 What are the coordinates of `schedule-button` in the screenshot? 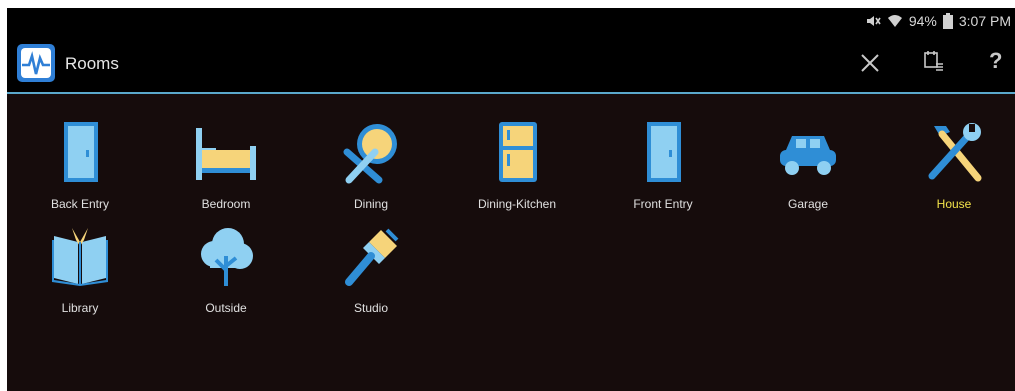 It's located at (934, 63).